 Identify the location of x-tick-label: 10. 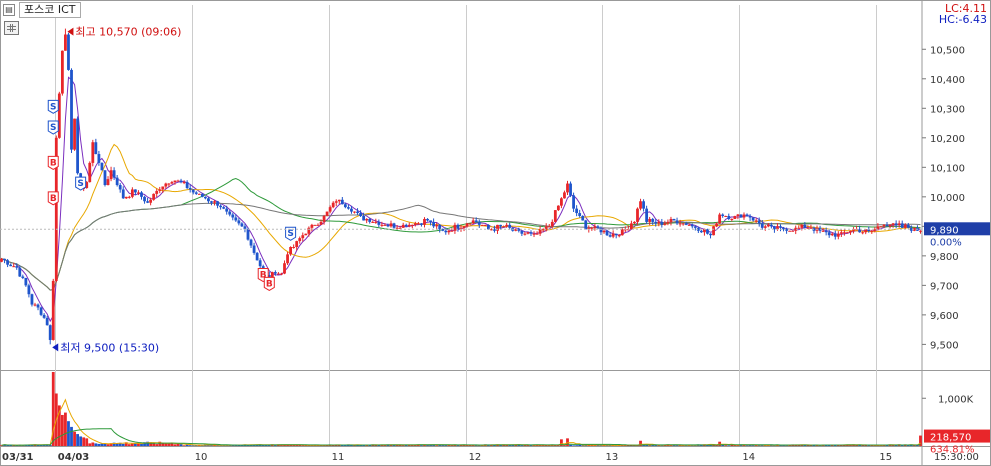
(201, 457).